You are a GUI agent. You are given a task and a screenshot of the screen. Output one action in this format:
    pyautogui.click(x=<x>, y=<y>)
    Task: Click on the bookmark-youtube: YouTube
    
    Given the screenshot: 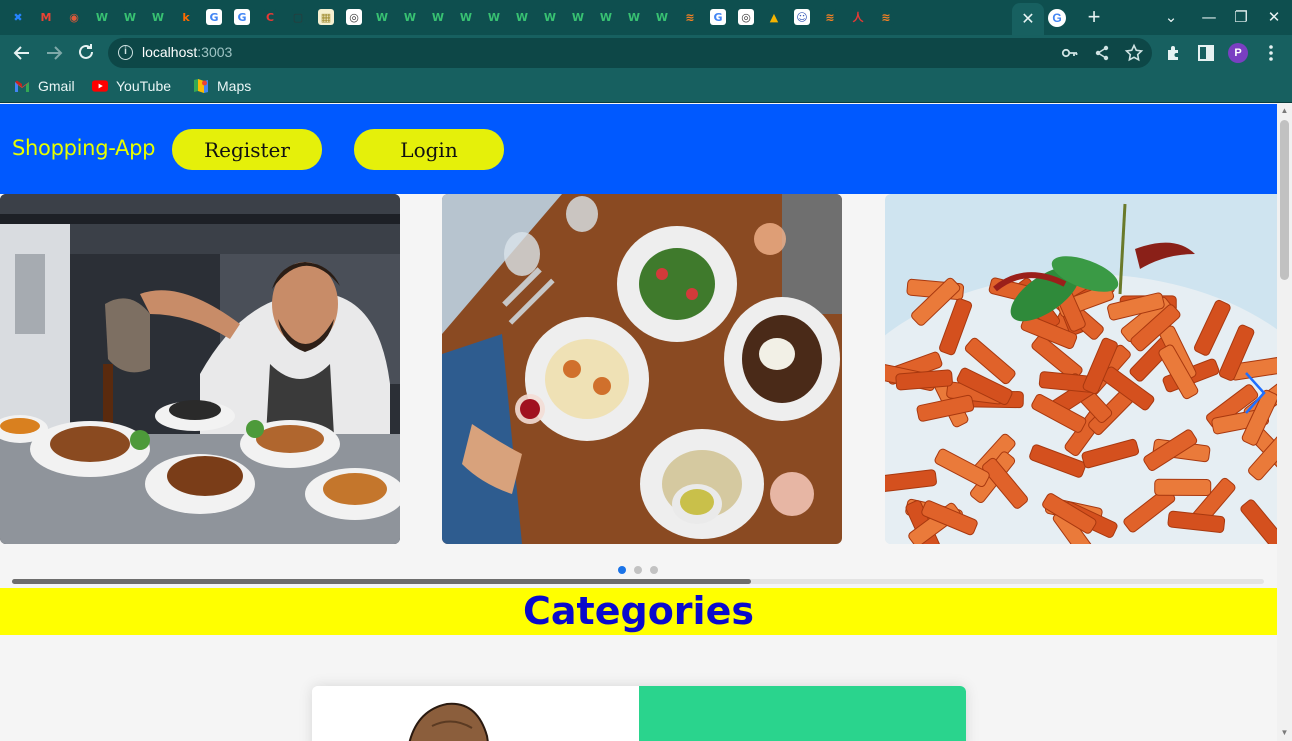 What is the action you would take?
    pyautogui.click(x=131, y=86)
    